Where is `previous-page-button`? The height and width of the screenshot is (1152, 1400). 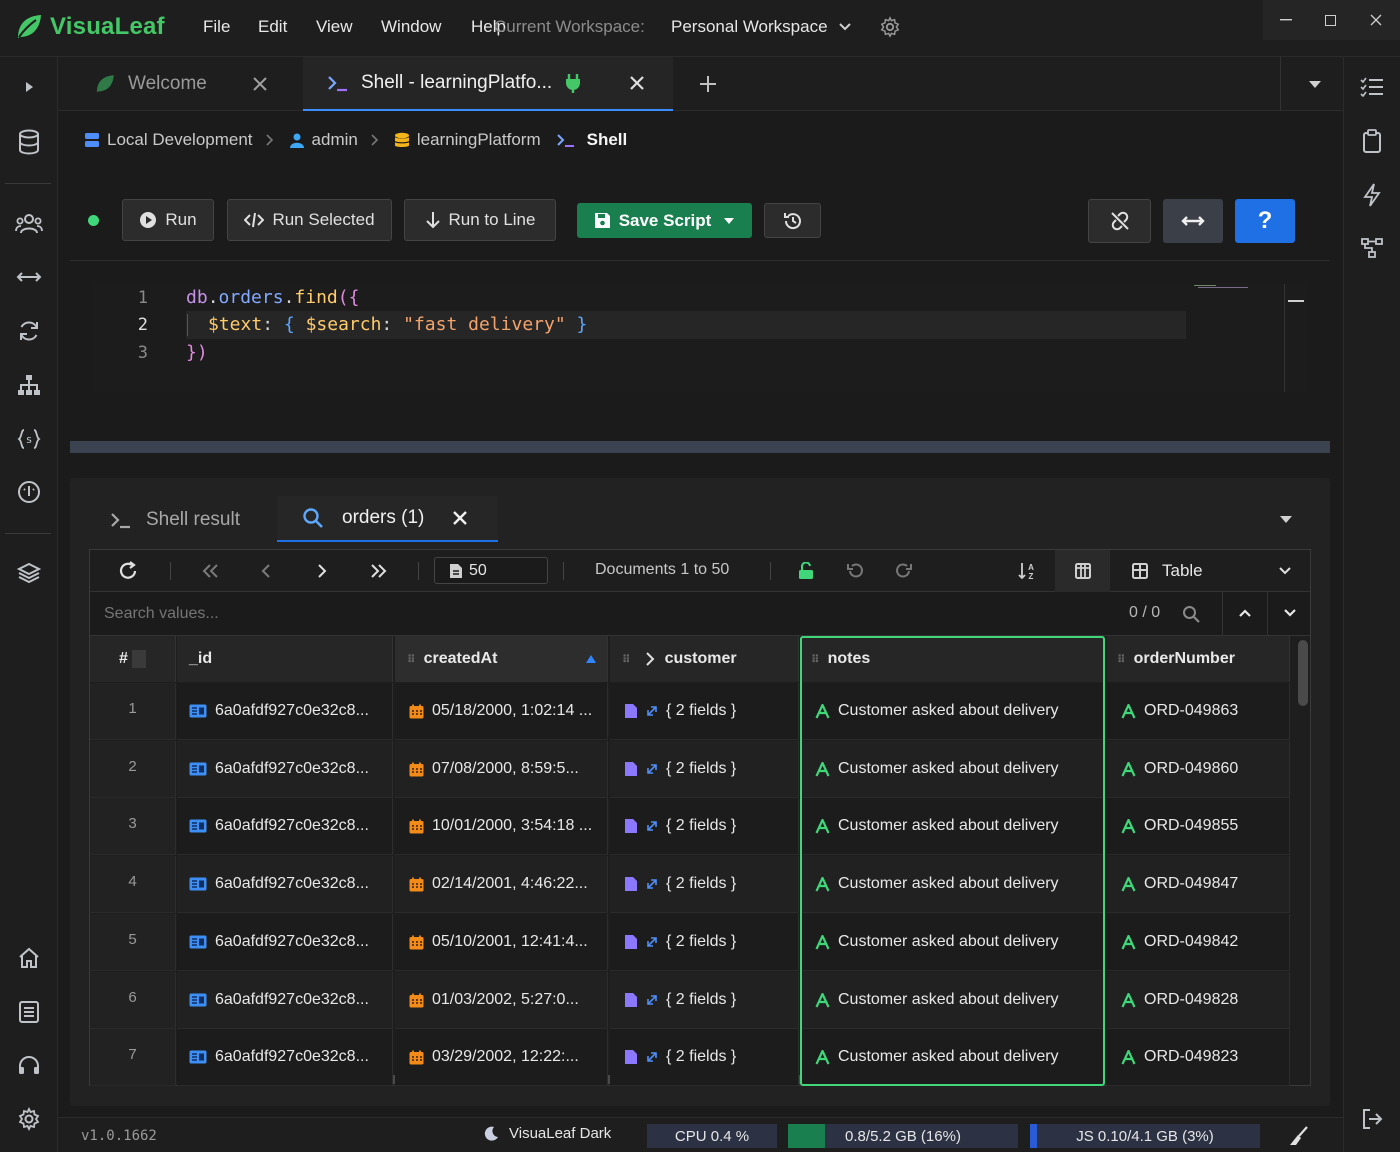
previous-page-button is located at coordinates (266, 571).